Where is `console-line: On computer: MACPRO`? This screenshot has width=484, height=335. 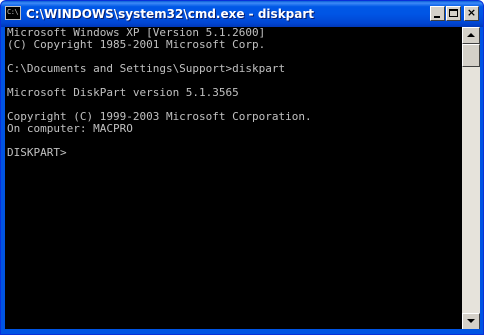
console-line: On computer: MACPRO is located at coordinates (70, 128).